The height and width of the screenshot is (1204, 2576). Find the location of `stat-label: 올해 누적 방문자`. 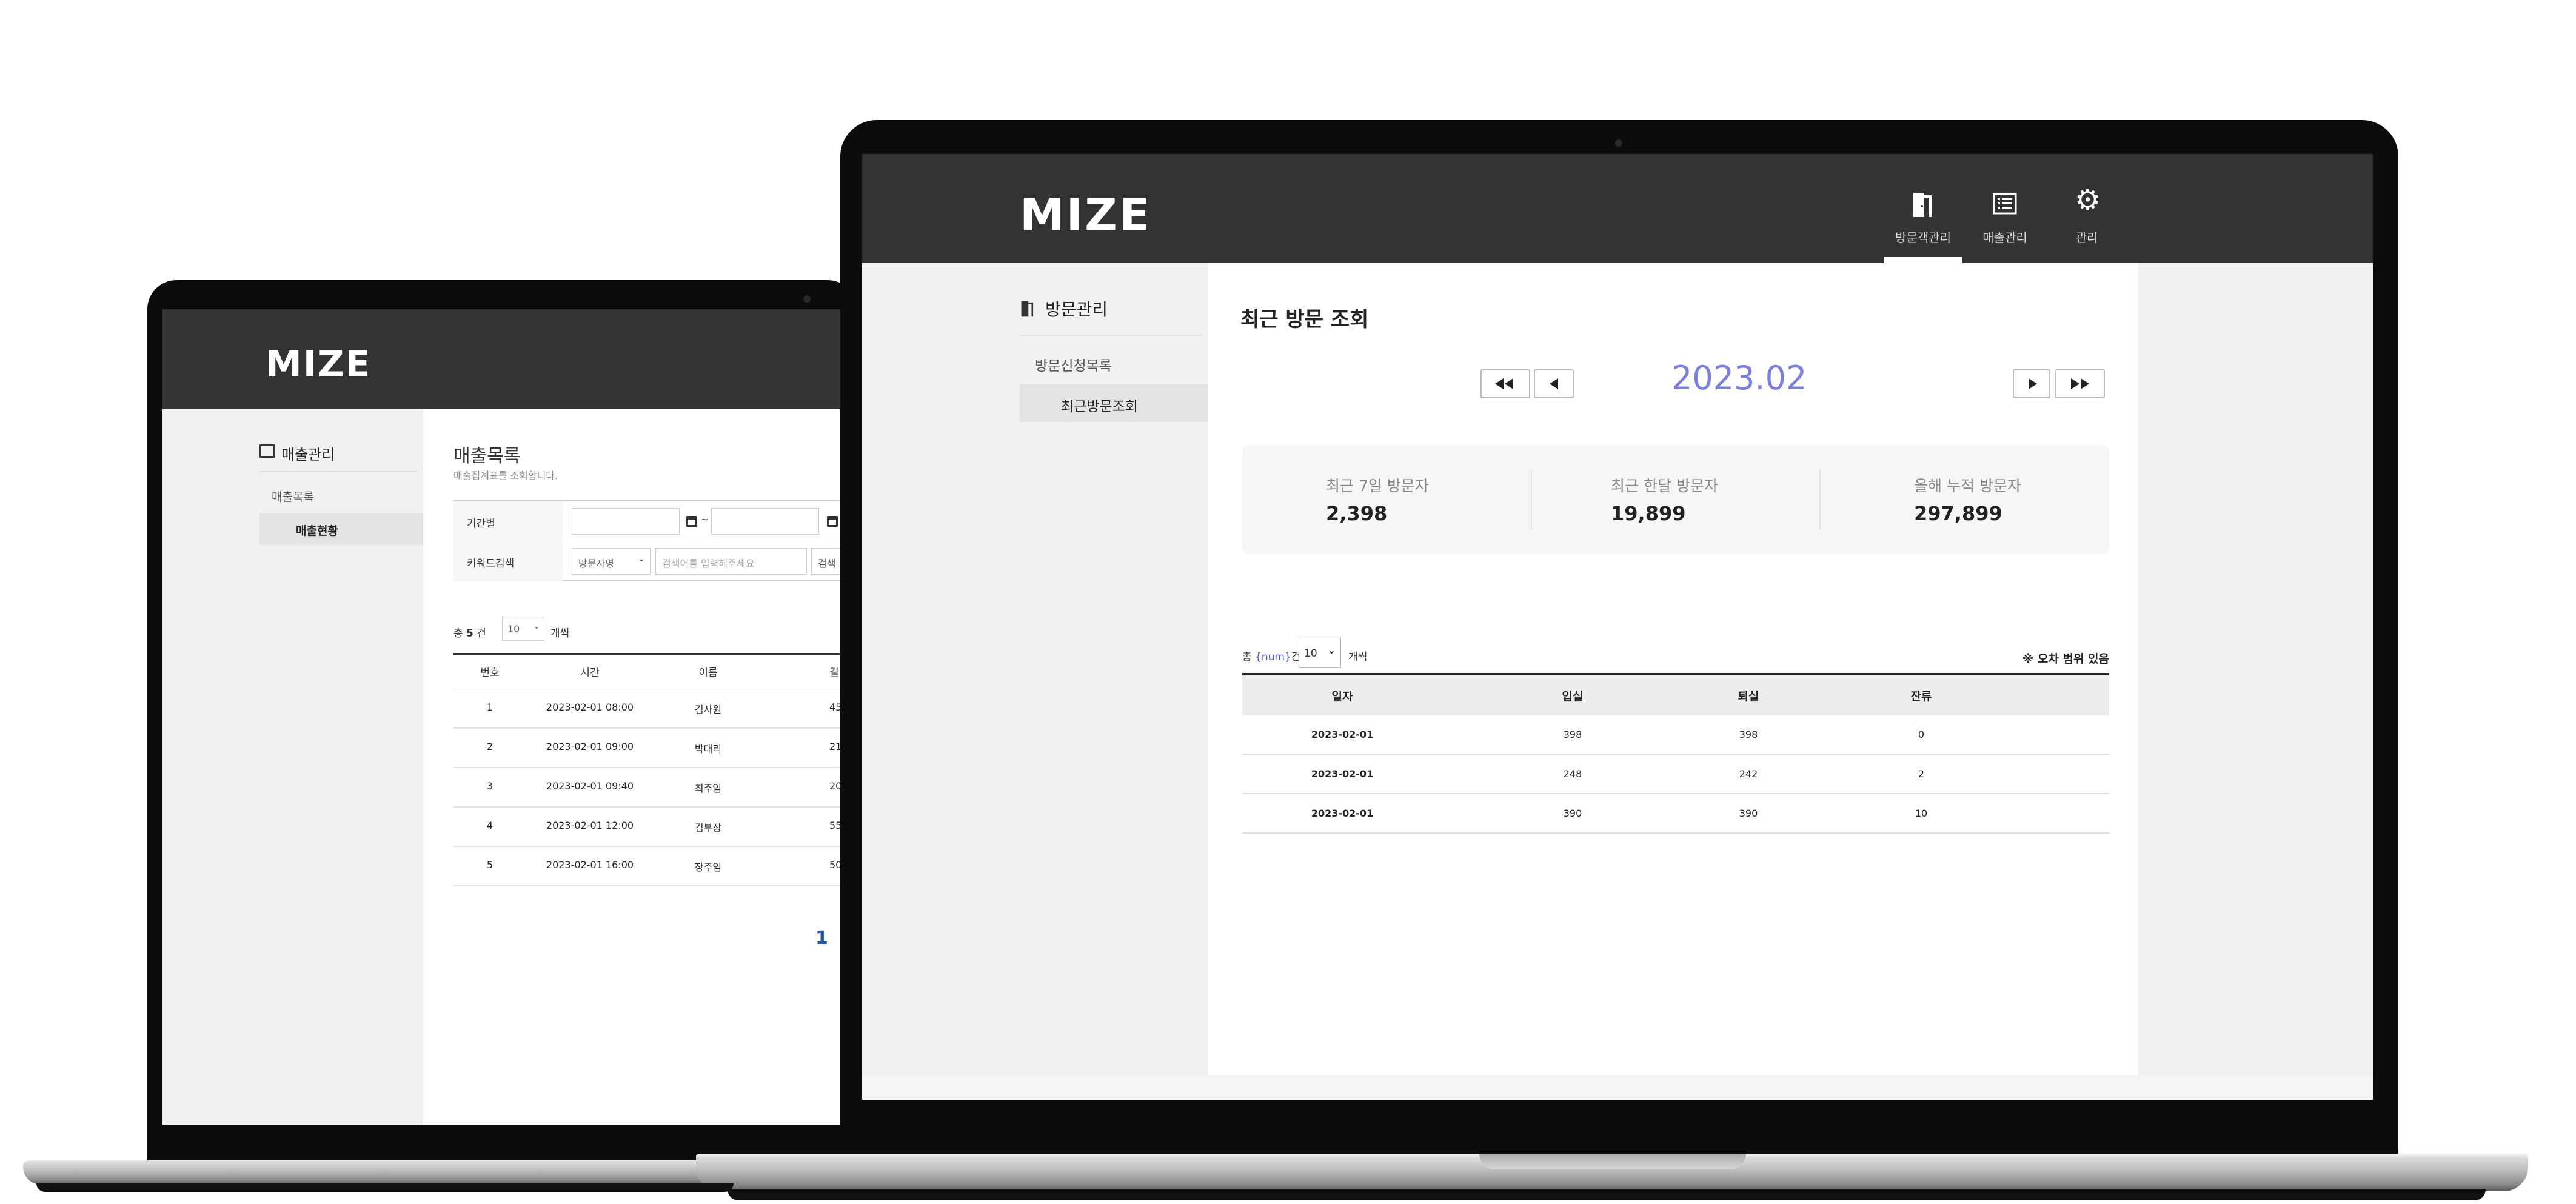

stat-label: 올해 누적 방문자 is located at coordinates (1967, 486).